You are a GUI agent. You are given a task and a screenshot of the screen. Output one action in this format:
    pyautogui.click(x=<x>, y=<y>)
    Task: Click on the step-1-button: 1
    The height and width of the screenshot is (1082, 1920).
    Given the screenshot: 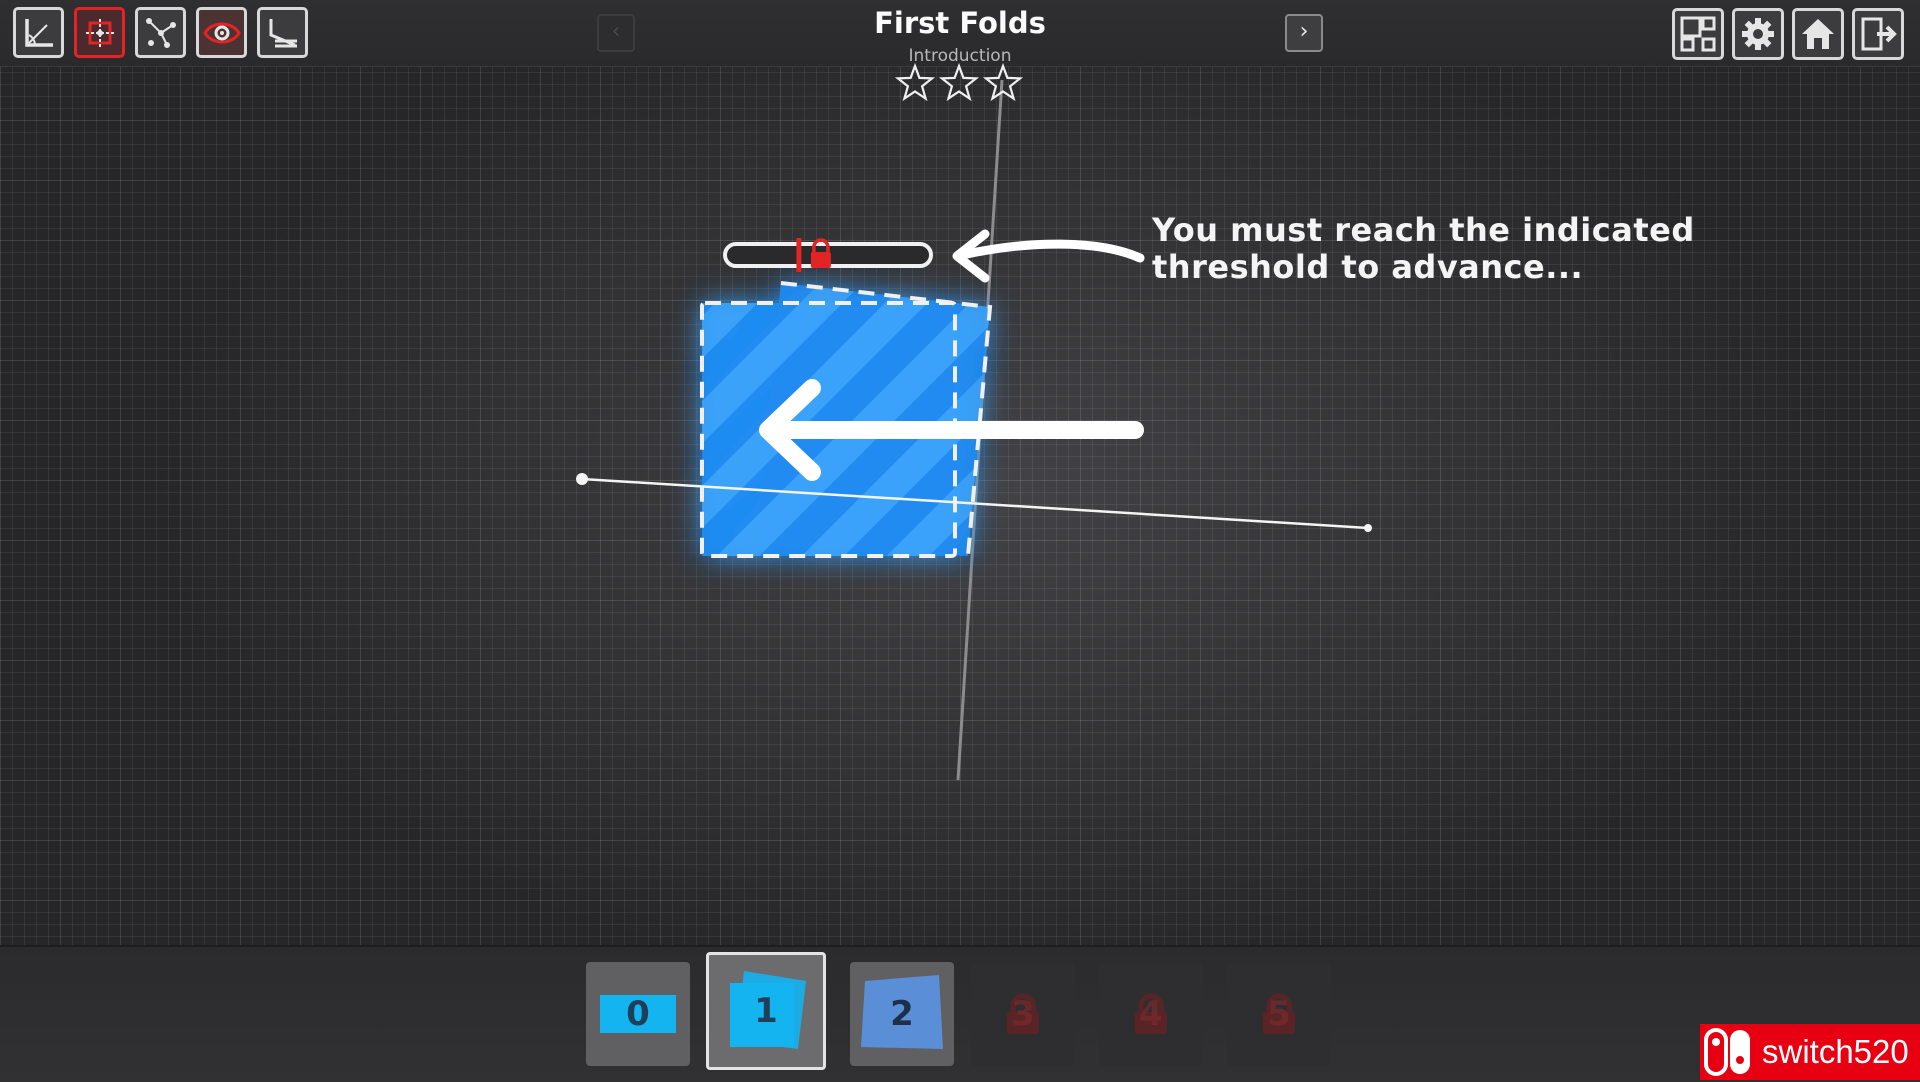 What is the action you would take?
    pyautogui.click(x=766, y=1011)
    